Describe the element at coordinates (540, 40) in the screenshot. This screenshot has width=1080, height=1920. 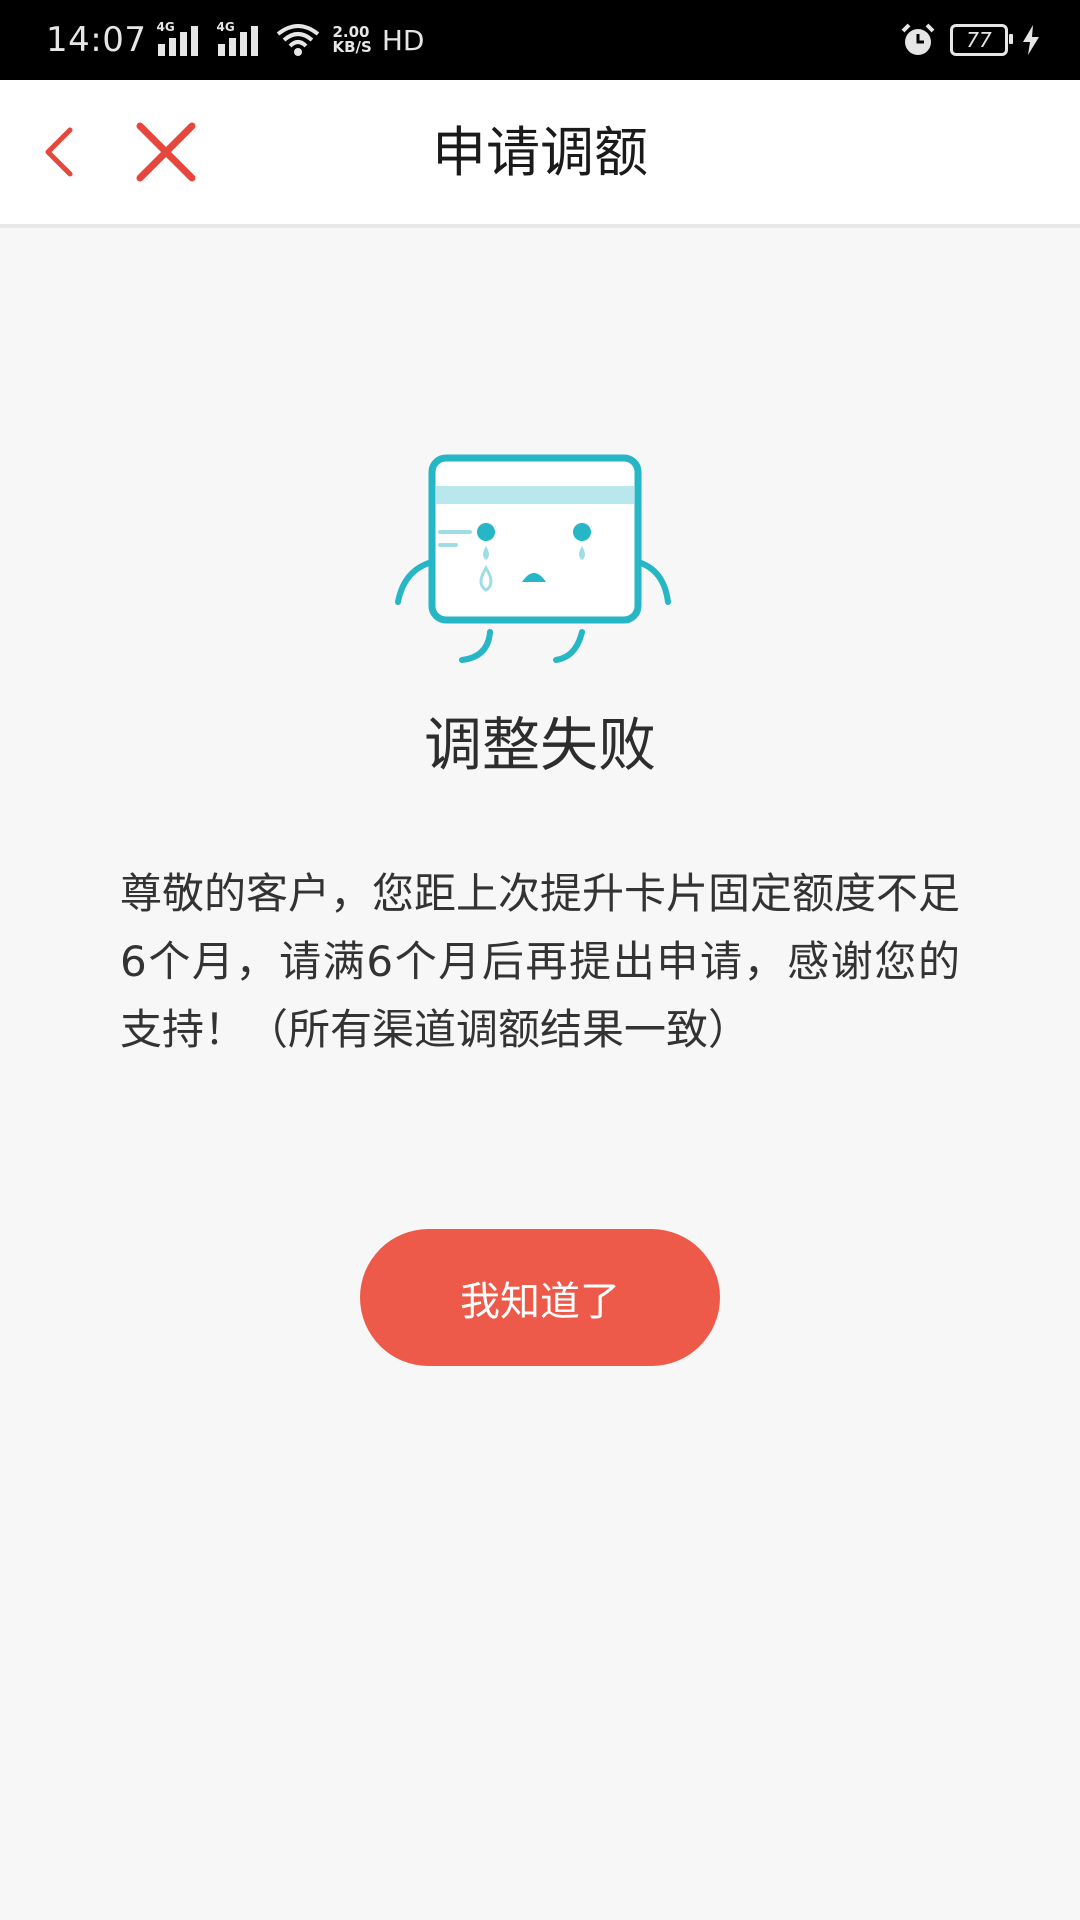
I see `status-bar: 14:07 4G 4G 2.00 KB/S HD 77` at that location.